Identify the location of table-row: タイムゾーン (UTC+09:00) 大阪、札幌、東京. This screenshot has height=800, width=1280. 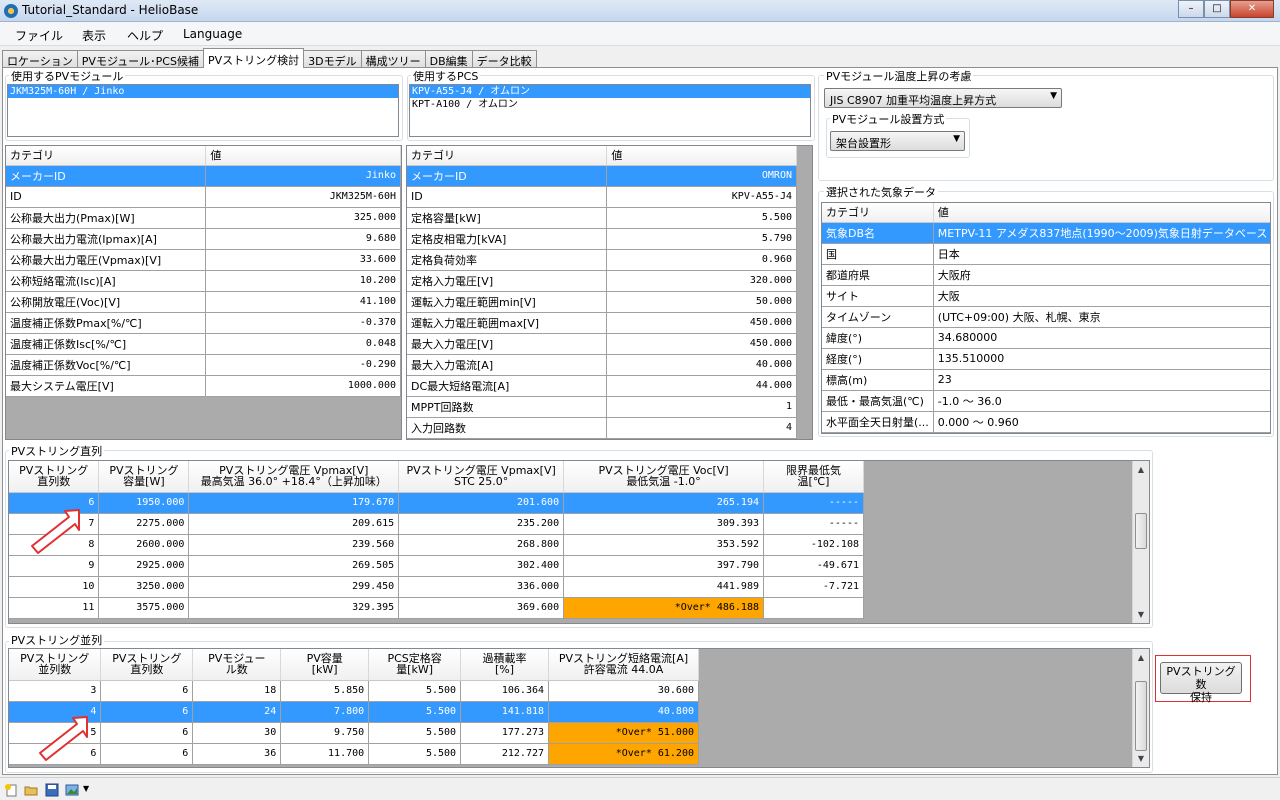
(1046, 317).